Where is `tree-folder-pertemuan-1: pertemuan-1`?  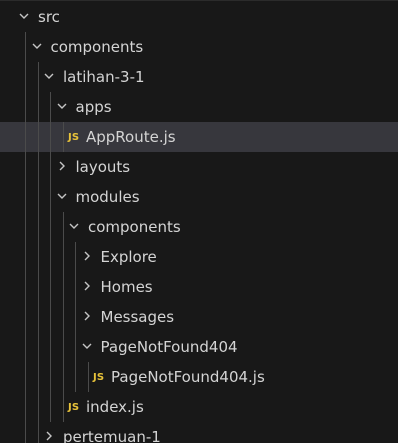
tree-folder-pertemuan-1: pertemuan-1 is located at coordinates (199, 432).